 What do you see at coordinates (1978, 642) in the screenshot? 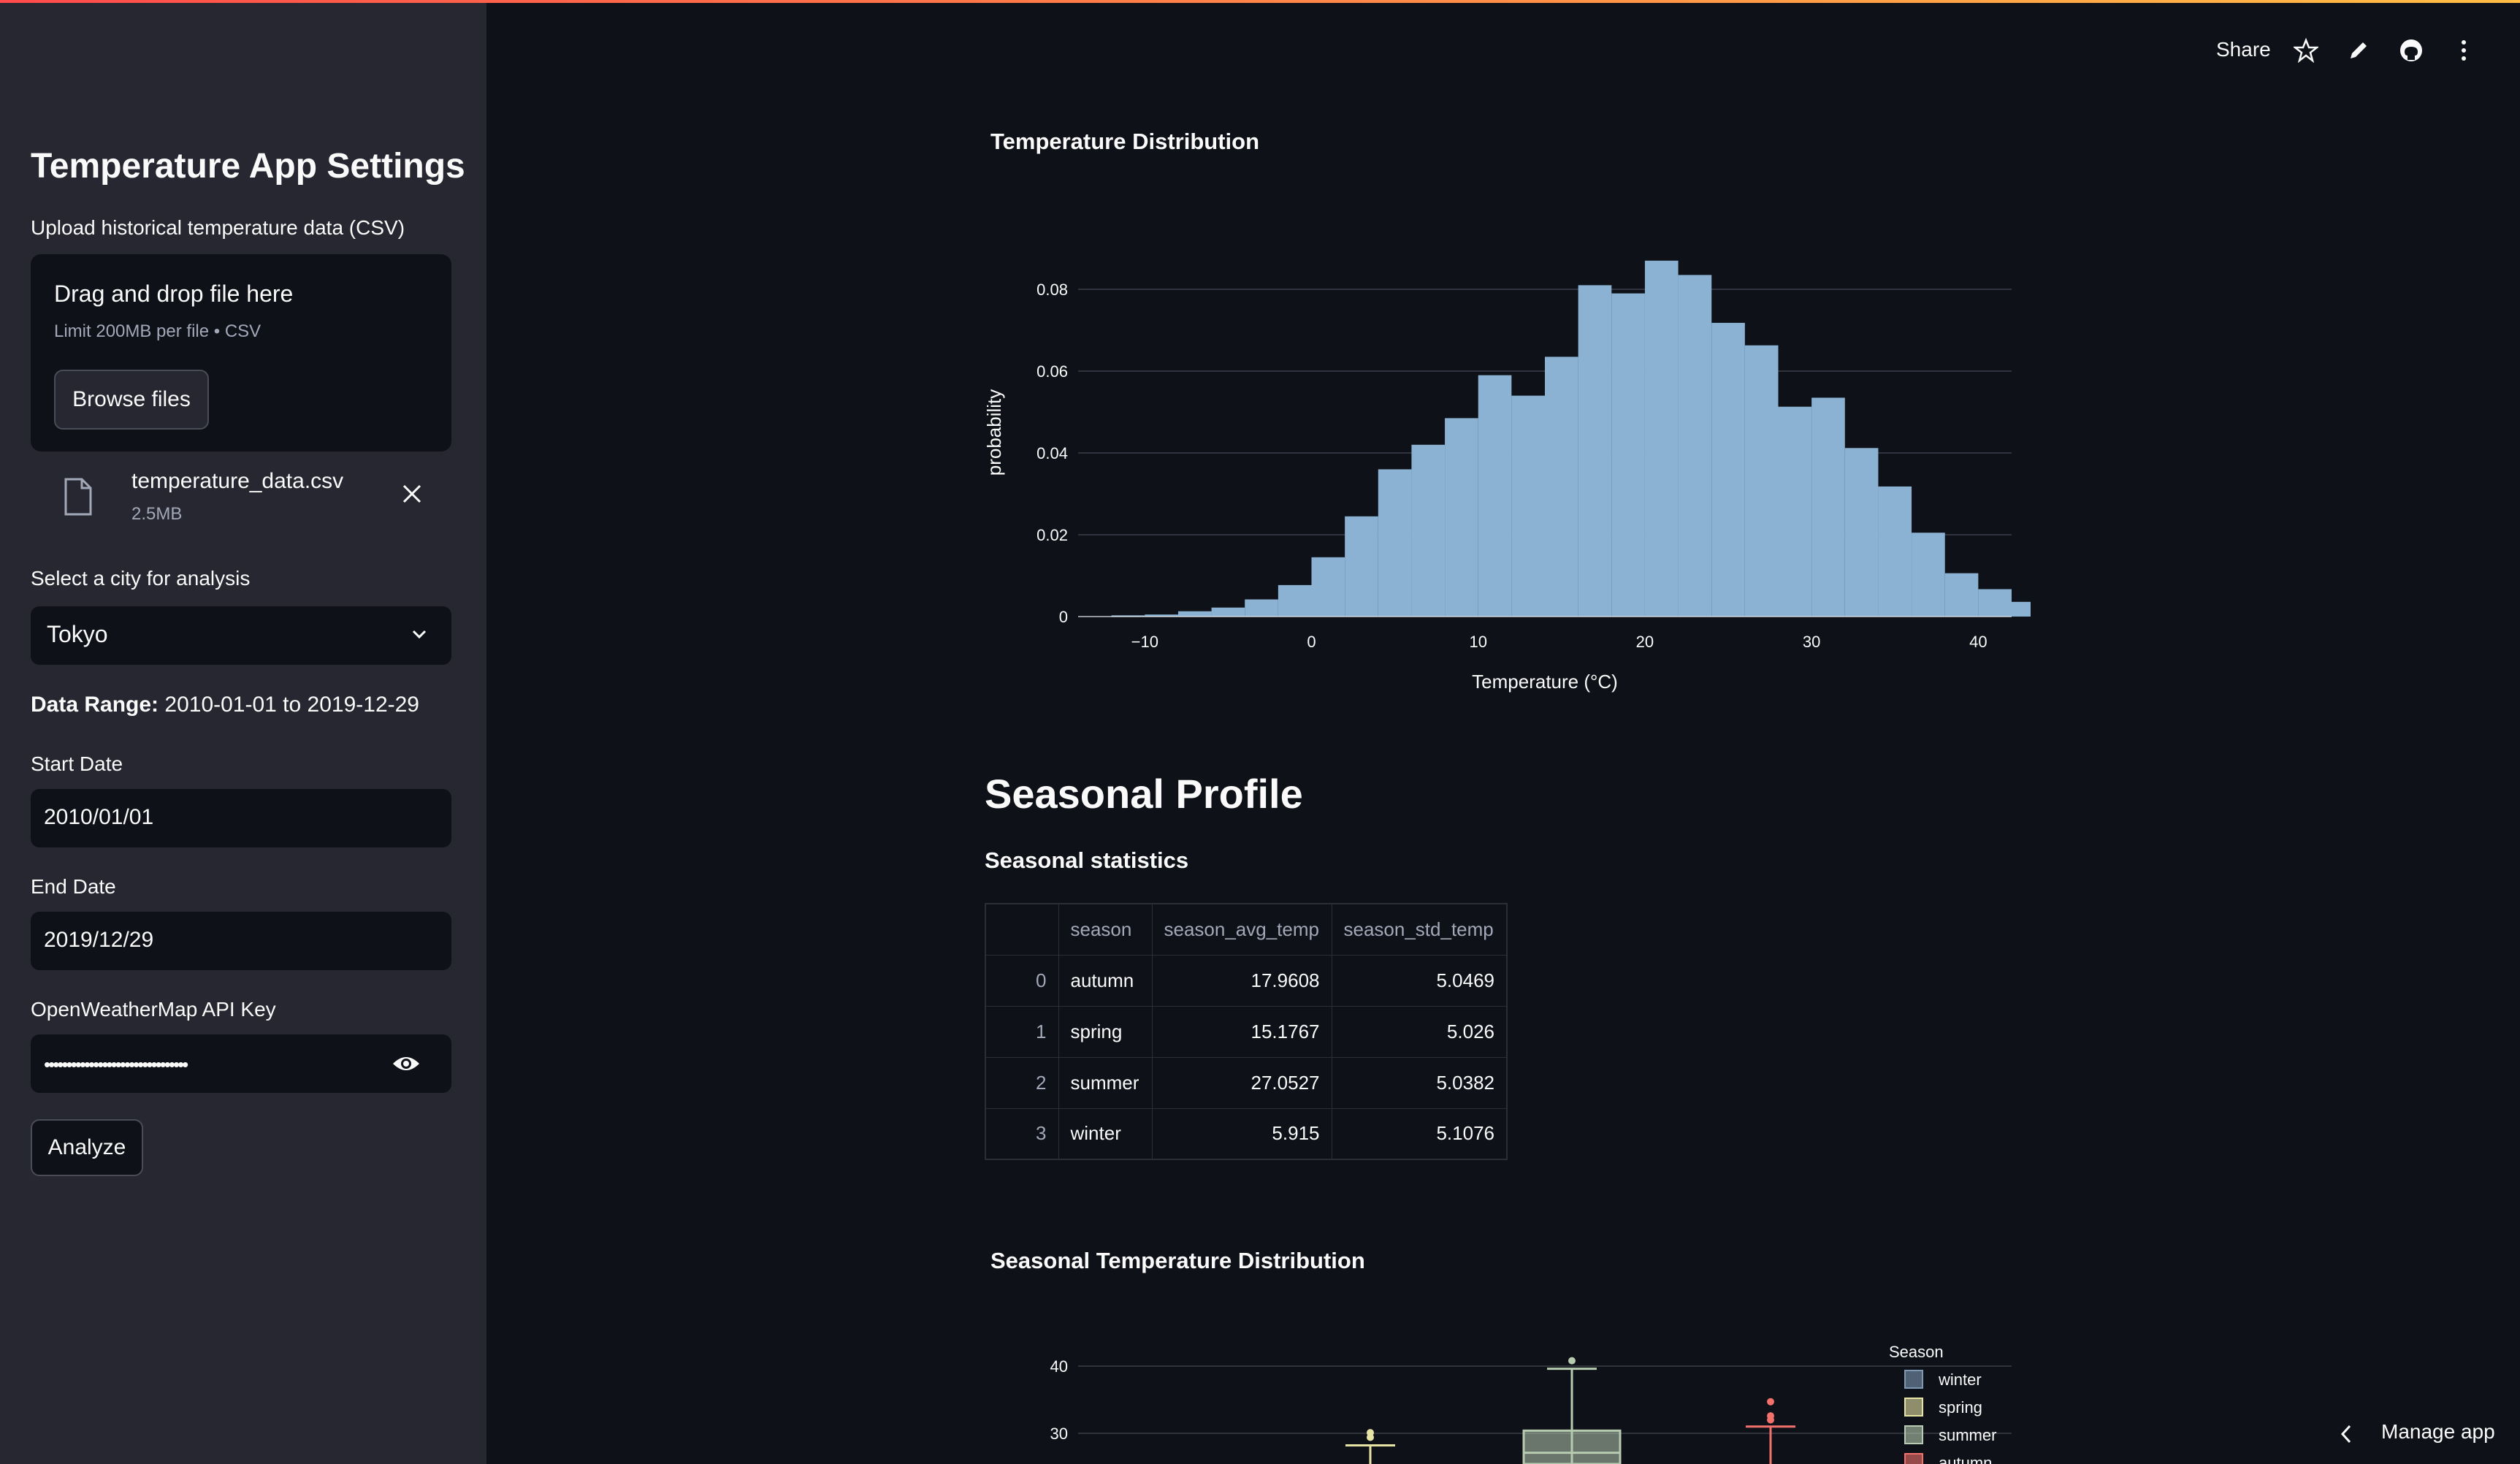
I see `x-tick-label: 40` at bounding box center [1978, 642].